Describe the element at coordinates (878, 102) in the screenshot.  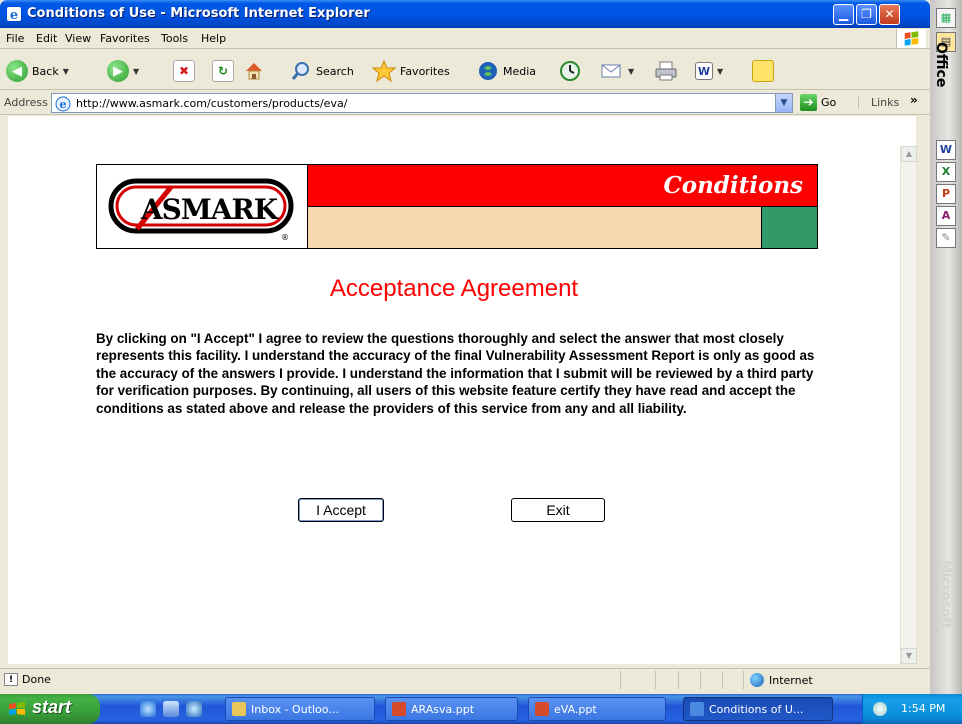
I see `links-toolbar: Links` at that location.